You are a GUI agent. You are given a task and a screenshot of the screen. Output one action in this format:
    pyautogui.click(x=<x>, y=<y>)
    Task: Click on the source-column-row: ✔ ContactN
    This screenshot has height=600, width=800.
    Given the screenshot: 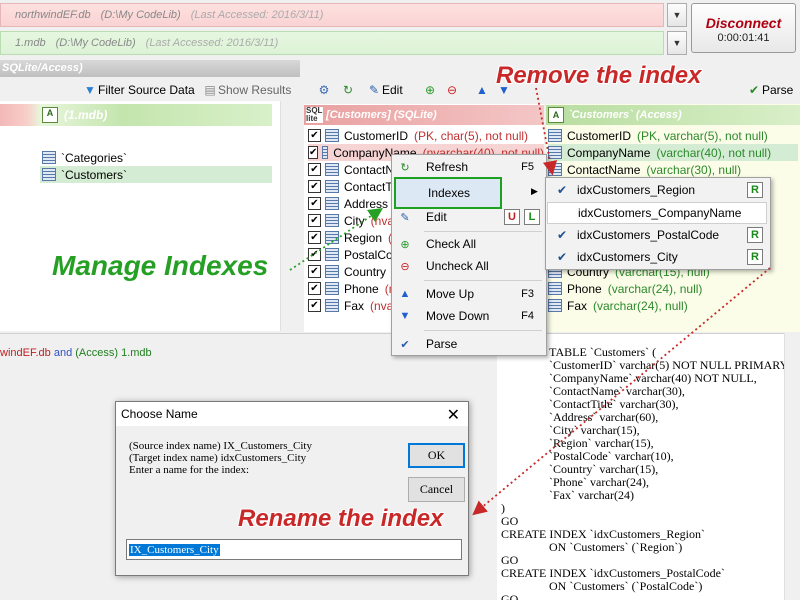 What is the action you would take?
    pyautogui.click(x=354, y=169)
    